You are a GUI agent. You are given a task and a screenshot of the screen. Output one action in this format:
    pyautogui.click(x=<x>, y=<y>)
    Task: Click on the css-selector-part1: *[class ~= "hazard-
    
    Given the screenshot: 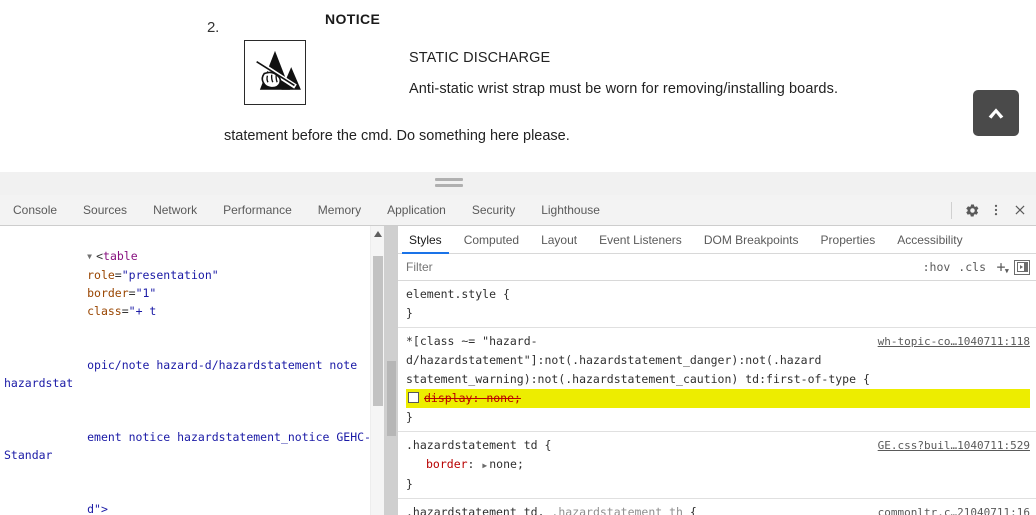 What is the action you would take?
    pyautogui.click(x=472, y=341)
    